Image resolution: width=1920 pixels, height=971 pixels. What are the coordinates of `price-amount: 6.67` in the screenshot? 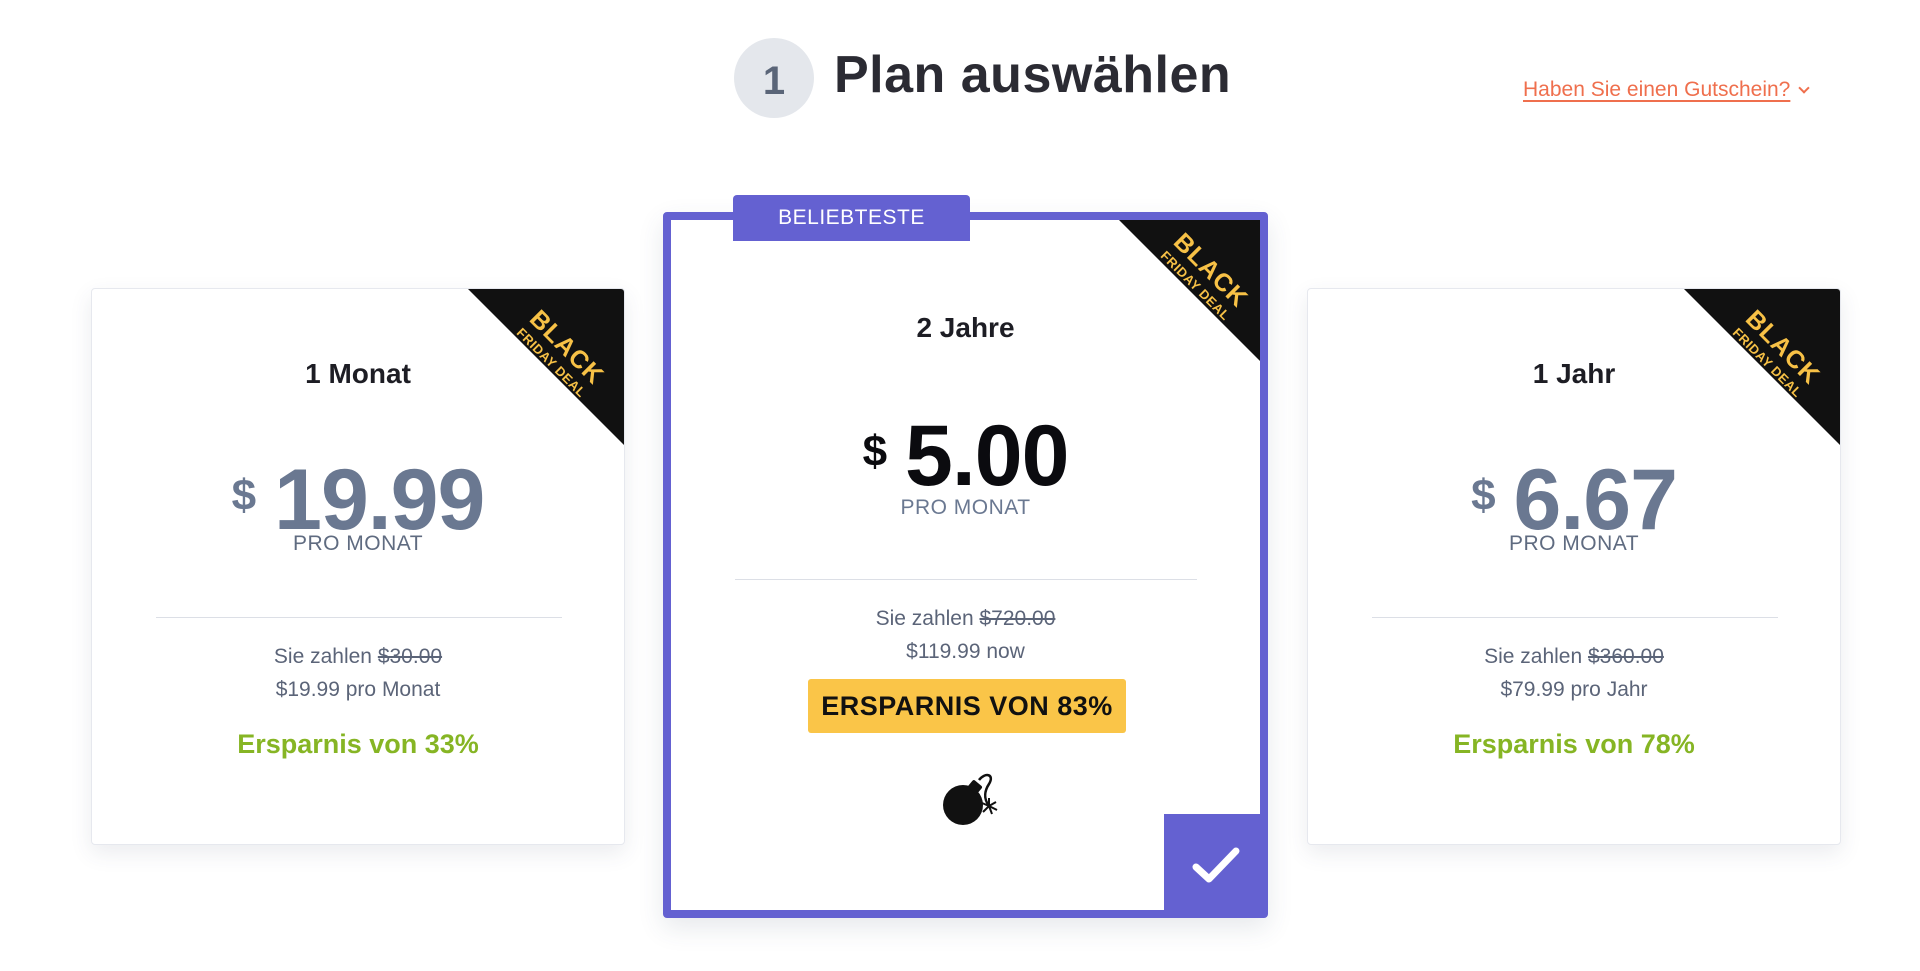 It's located at (1595, 500).